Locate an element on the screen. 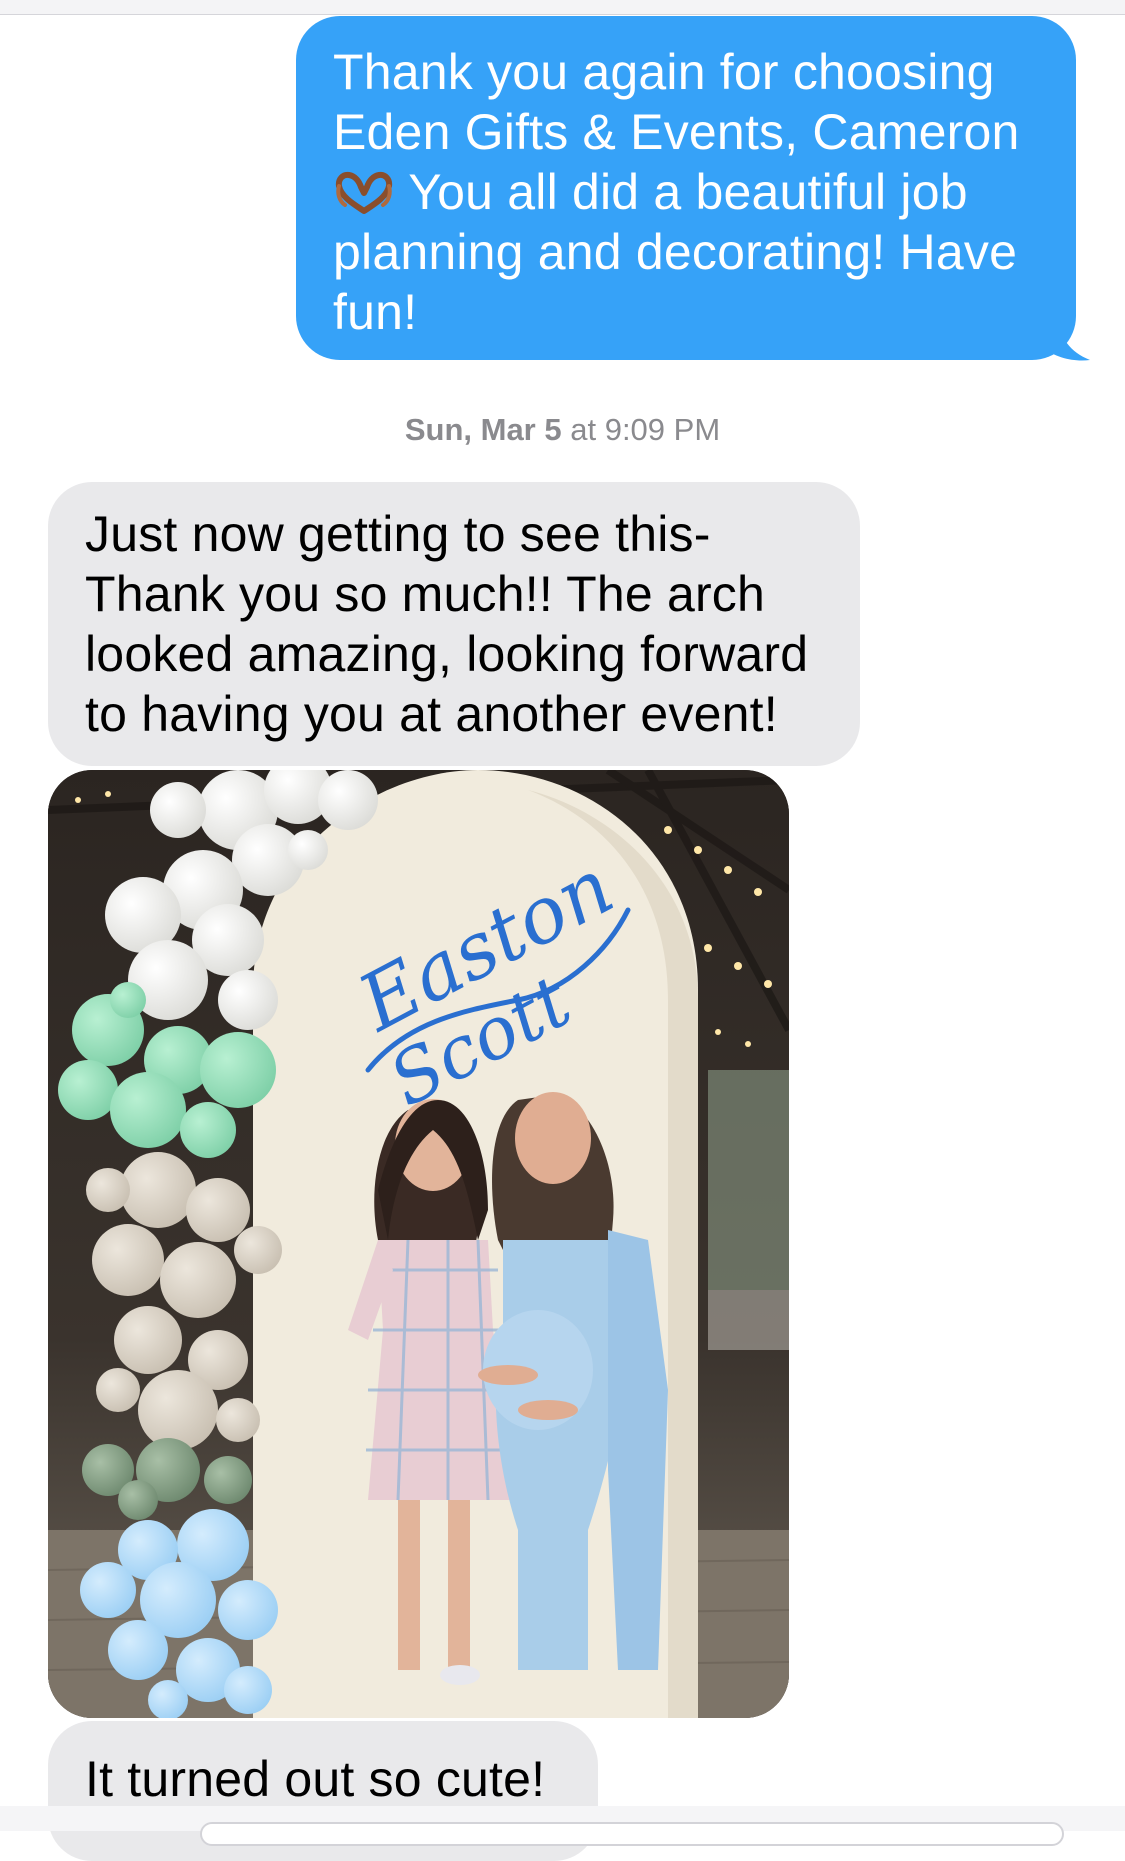 The width and height of the screenshot is (1125, 1861). sent-message-line: Eden Gifts & Events, Cameron is located at coordinates (676, 132).